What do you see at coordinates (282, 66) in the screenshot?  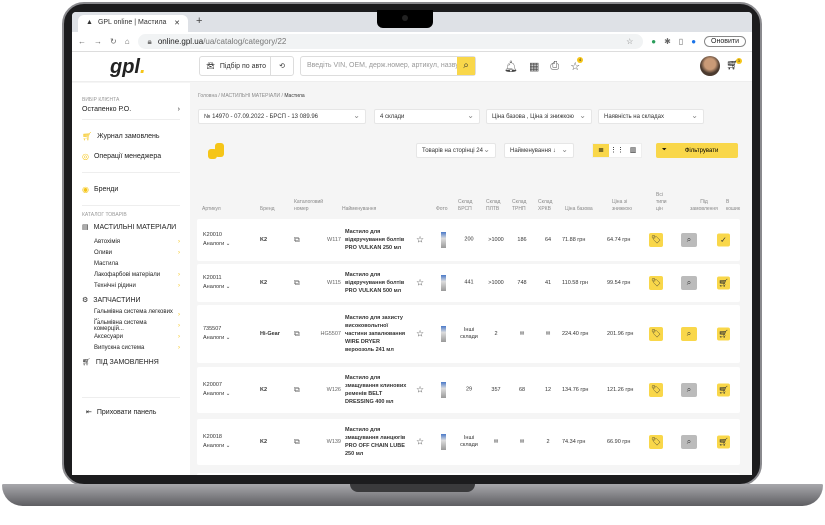 I see `history-icon: ⟲` at bounding box center [282, 66].